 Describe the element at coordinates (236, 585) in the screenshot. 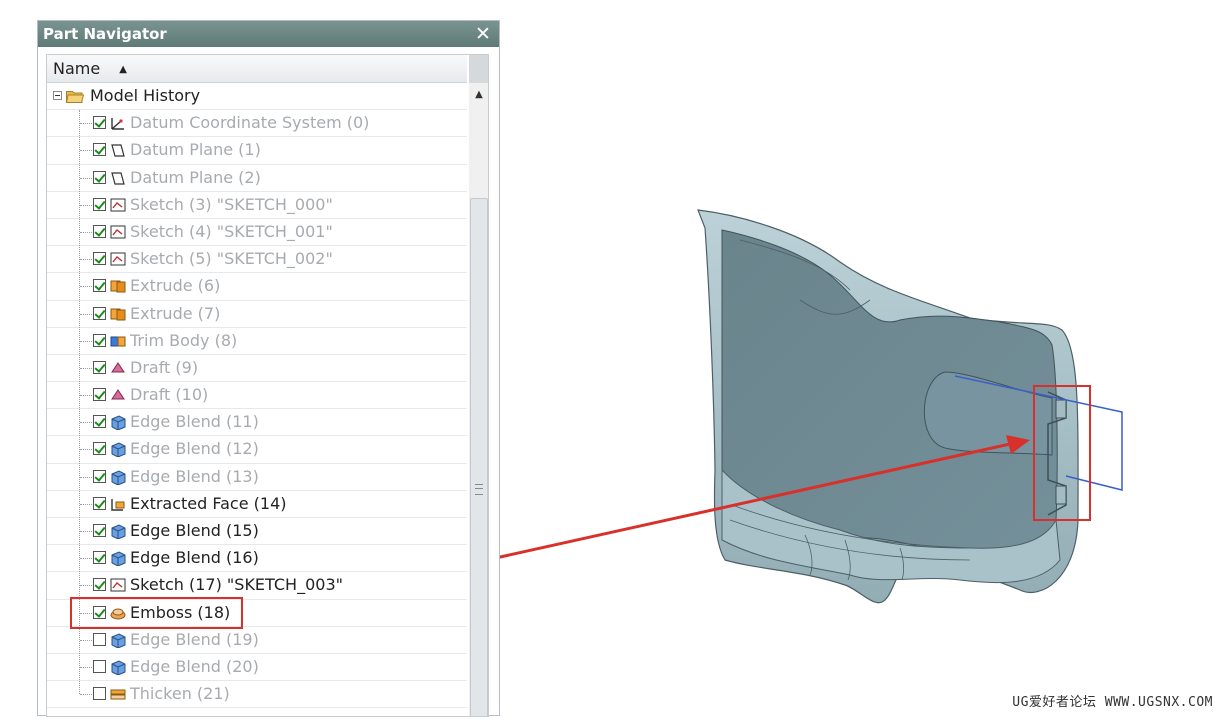

I see `tree-node-label: Sketch (17) "SKETCH_003"` at that location.